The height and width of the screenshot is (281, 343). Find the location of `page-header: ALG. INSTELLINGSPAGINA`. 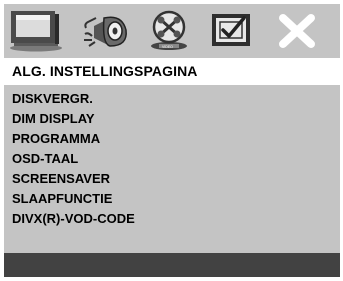

page-header: ALG. INSTELLINGSPAGINA is located at coordinates (172, 71).